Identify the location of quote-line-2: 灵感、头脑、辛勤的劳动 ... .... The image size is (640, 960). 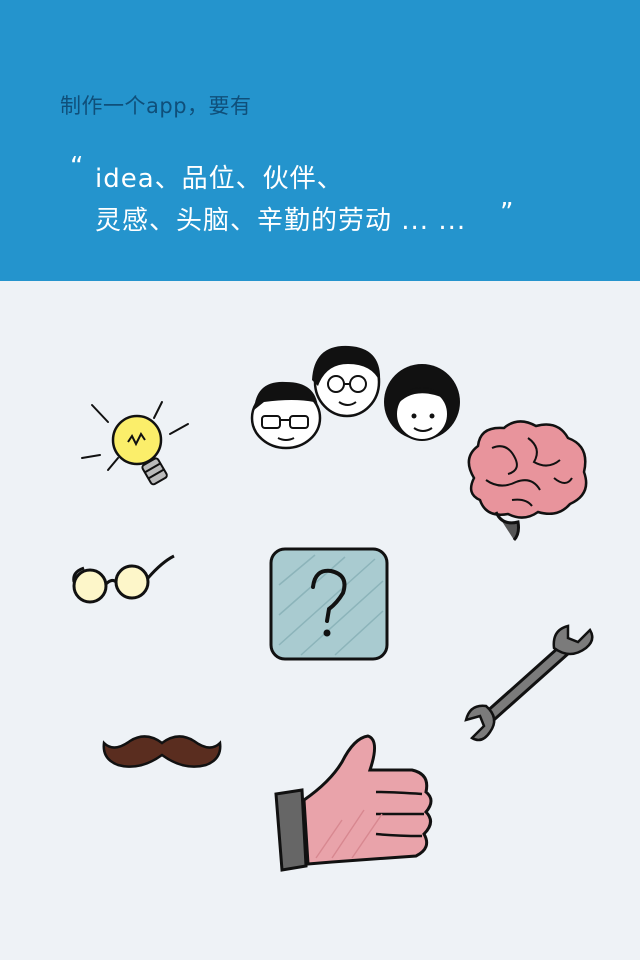
(281, 221).